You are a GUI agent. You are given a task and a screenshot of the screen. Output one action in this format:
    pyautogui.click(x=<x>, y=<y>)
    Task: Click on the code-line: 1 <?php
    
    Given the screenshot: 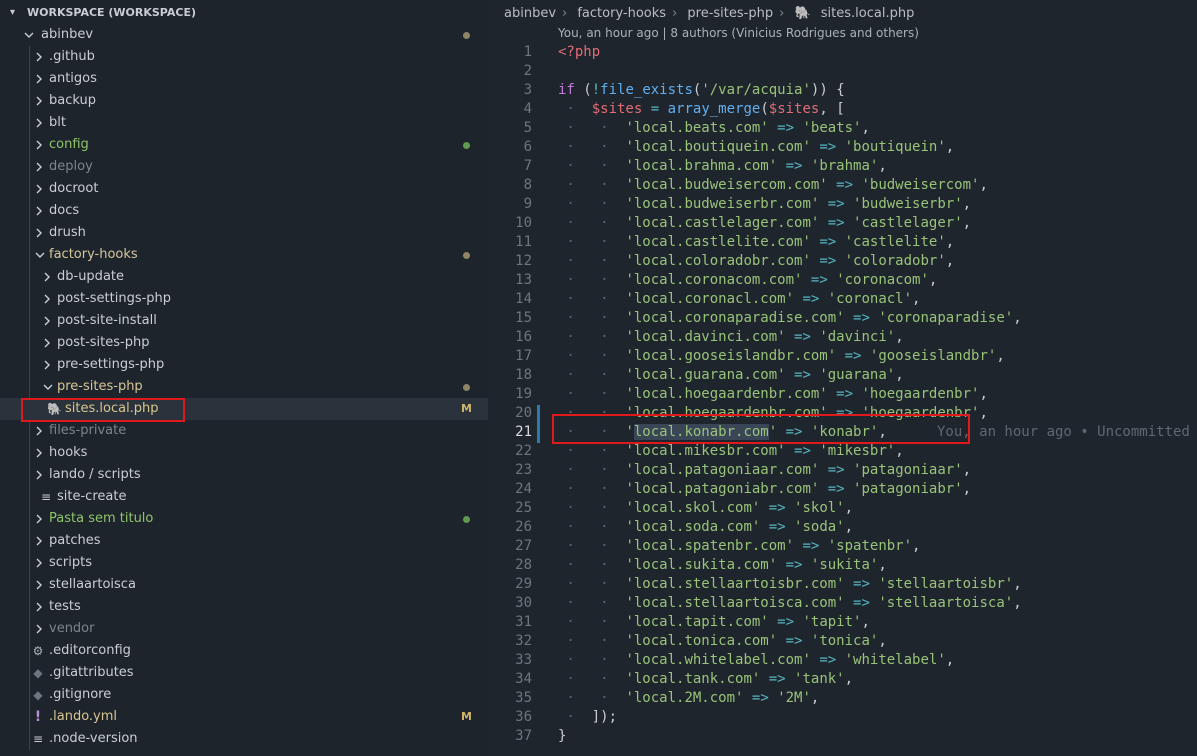 What is the action you would take?
    pyautogui.click(x=843, y=52)
    